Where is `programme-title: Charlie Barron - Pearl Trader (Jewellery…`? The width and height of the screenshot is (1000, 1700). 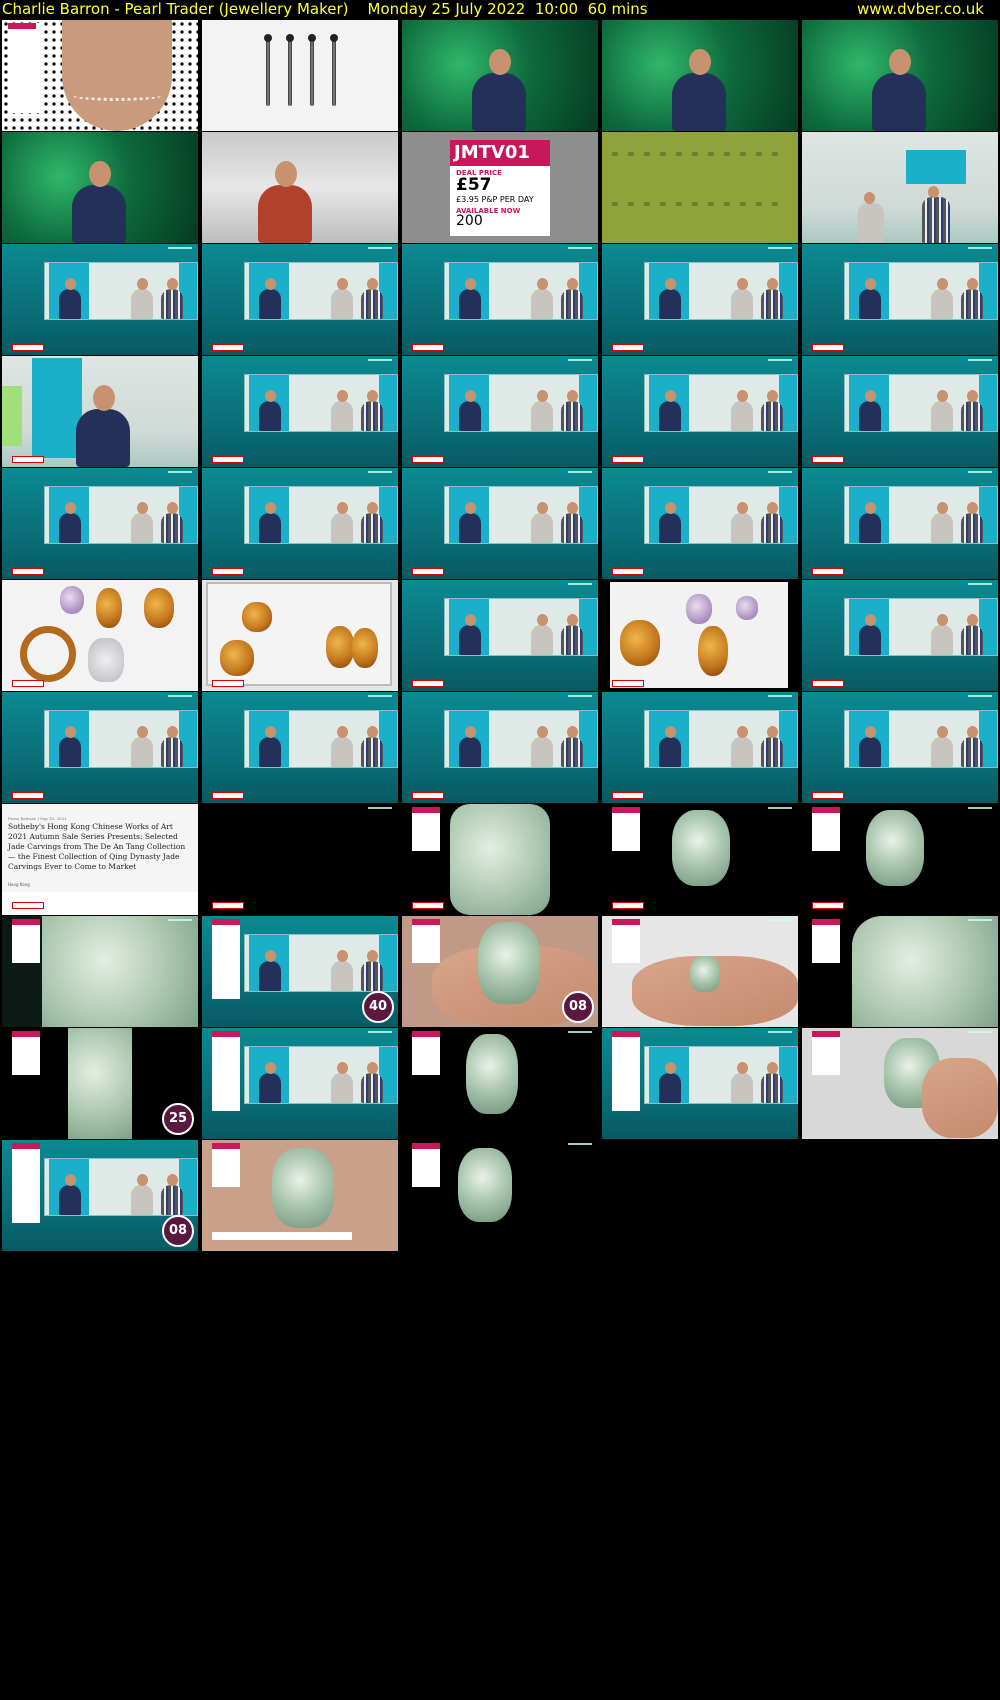
programme-title: Charlie Barron - Pearl Trader (Jewellery… is located at coordinates (325, 9).